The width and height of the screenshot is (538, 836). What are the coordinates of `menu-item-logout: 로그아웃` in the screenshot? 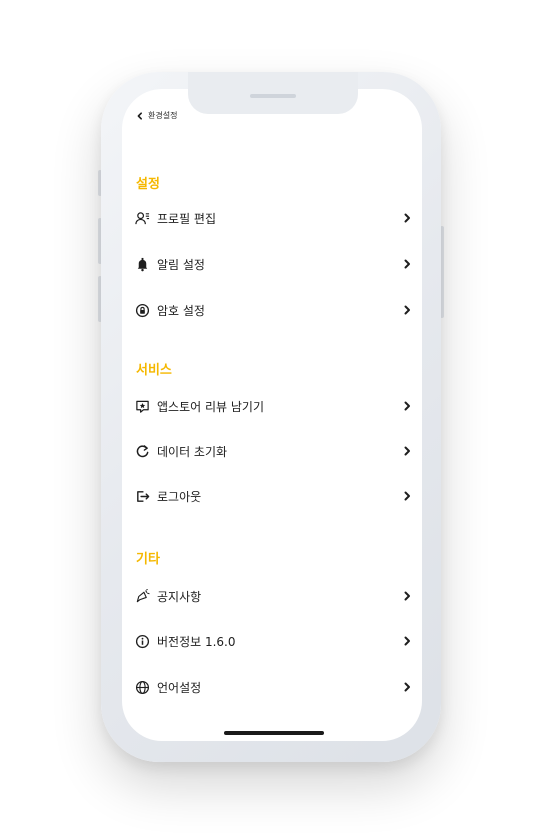 It's located at (272, 496).